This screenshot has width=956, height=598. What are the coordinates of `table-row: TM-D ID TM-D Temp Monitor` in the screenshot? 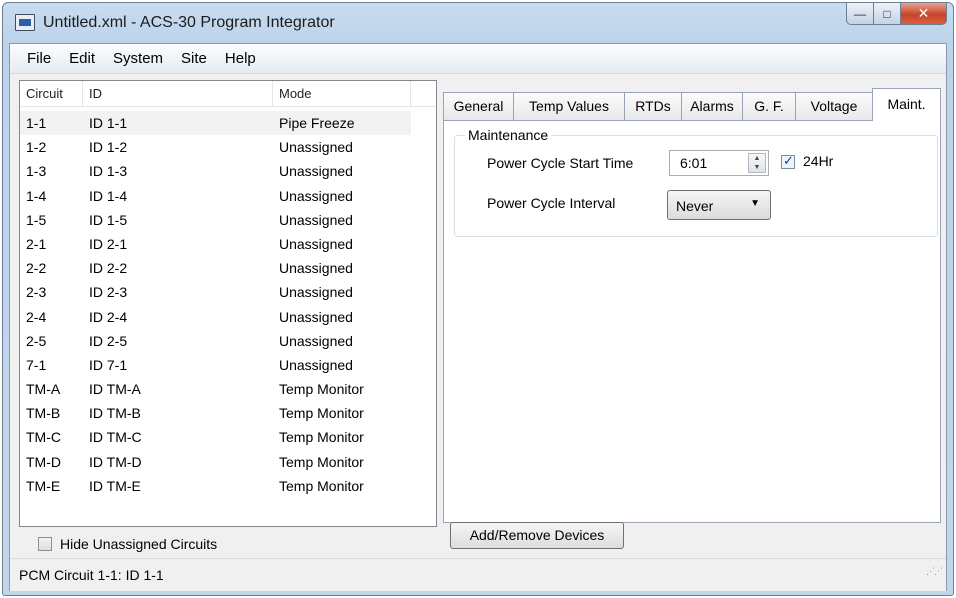 It's located at (228, 462).